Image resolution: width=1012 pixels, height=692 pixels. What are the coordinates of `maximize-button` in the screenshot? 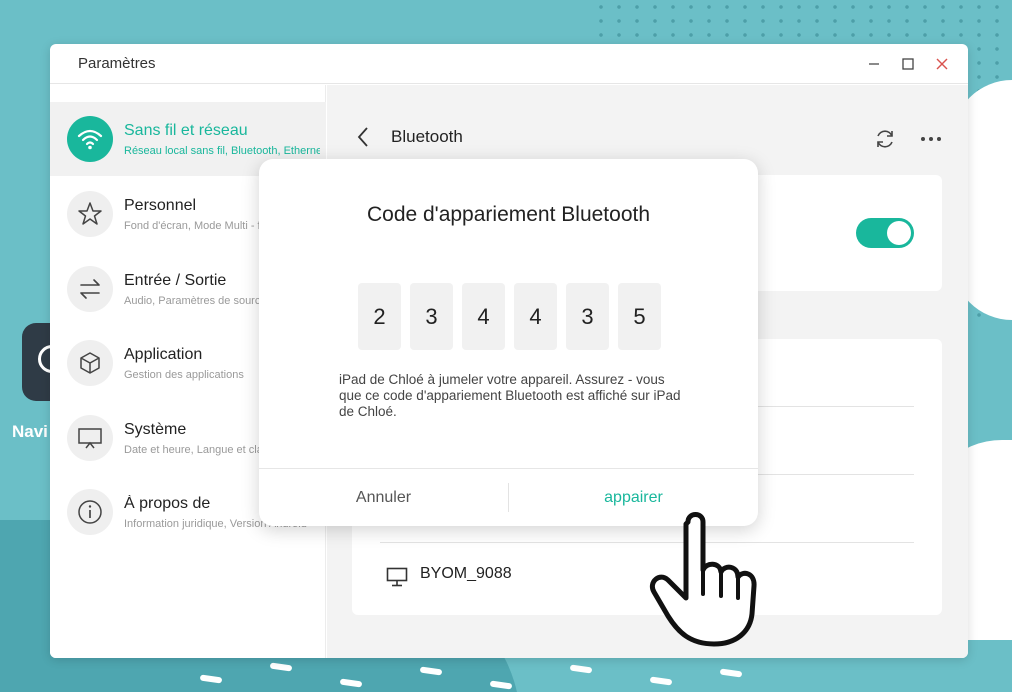 It's located at (908, 64).